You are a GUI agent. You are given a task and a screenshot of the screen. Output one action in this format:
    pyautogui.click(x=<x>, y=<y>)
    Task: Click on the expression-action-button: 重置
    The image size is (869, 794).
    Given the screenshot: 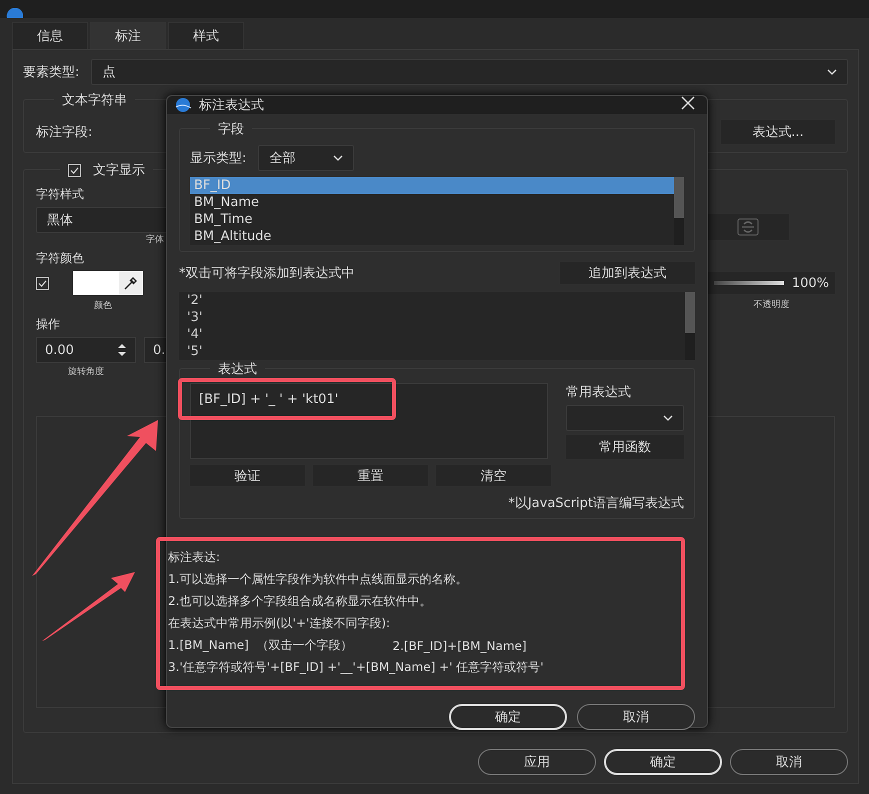 What is the action you would take?
    pyautogui.click(x=370, y=475)
    